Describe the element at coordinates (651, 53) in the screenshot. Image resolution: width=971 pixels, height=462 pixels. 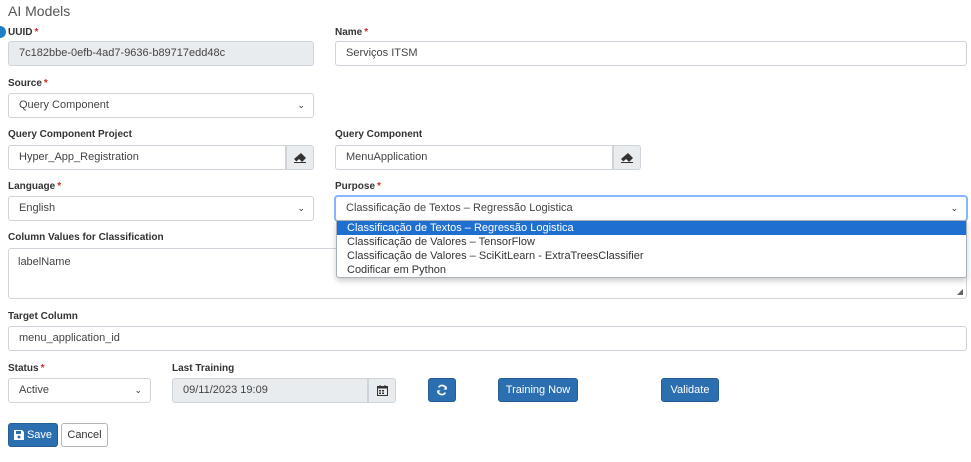
I see `name-input: Serviços ITSM` at that location.